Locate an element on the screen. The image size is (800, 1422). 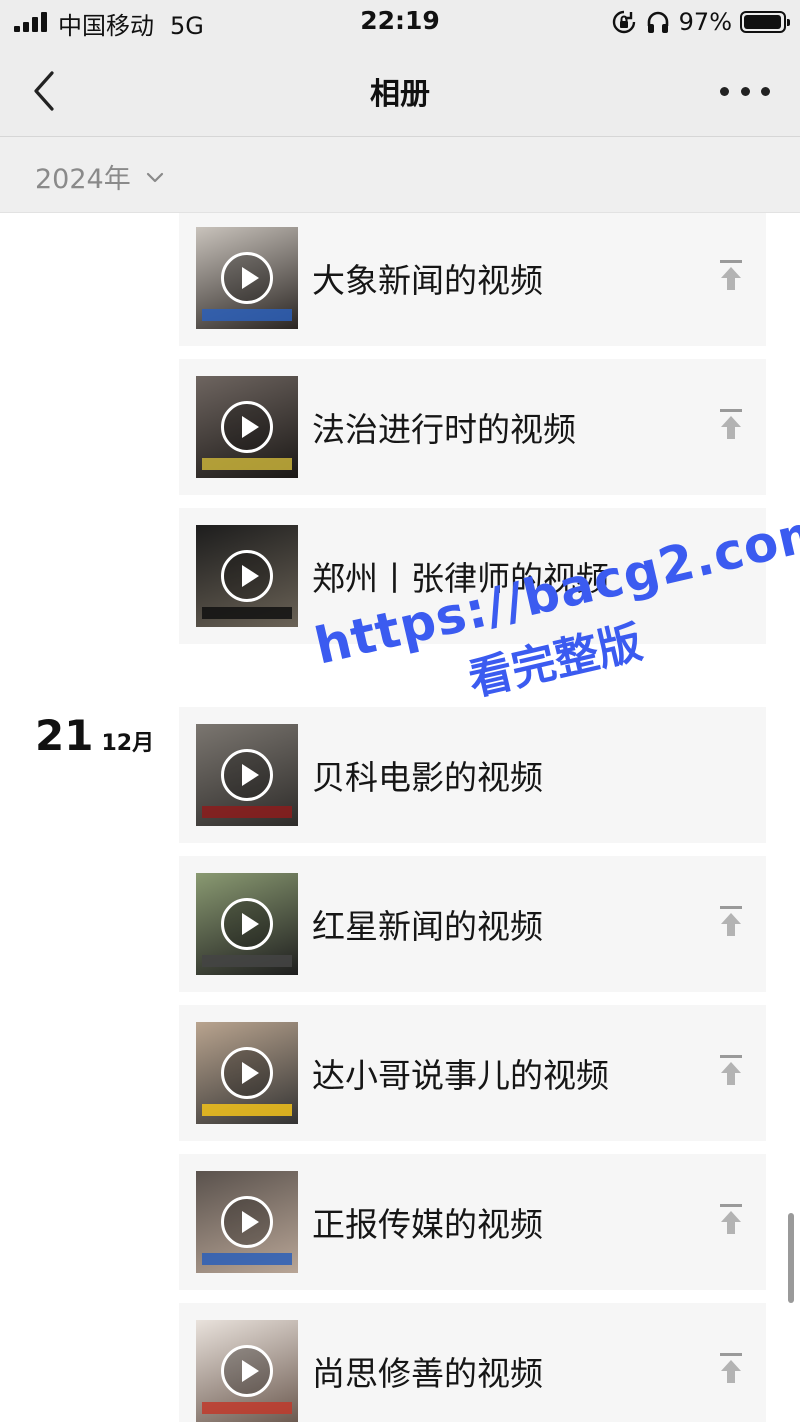
video-item: 尚思修善的视频 is located at coordinates (472, 1362).